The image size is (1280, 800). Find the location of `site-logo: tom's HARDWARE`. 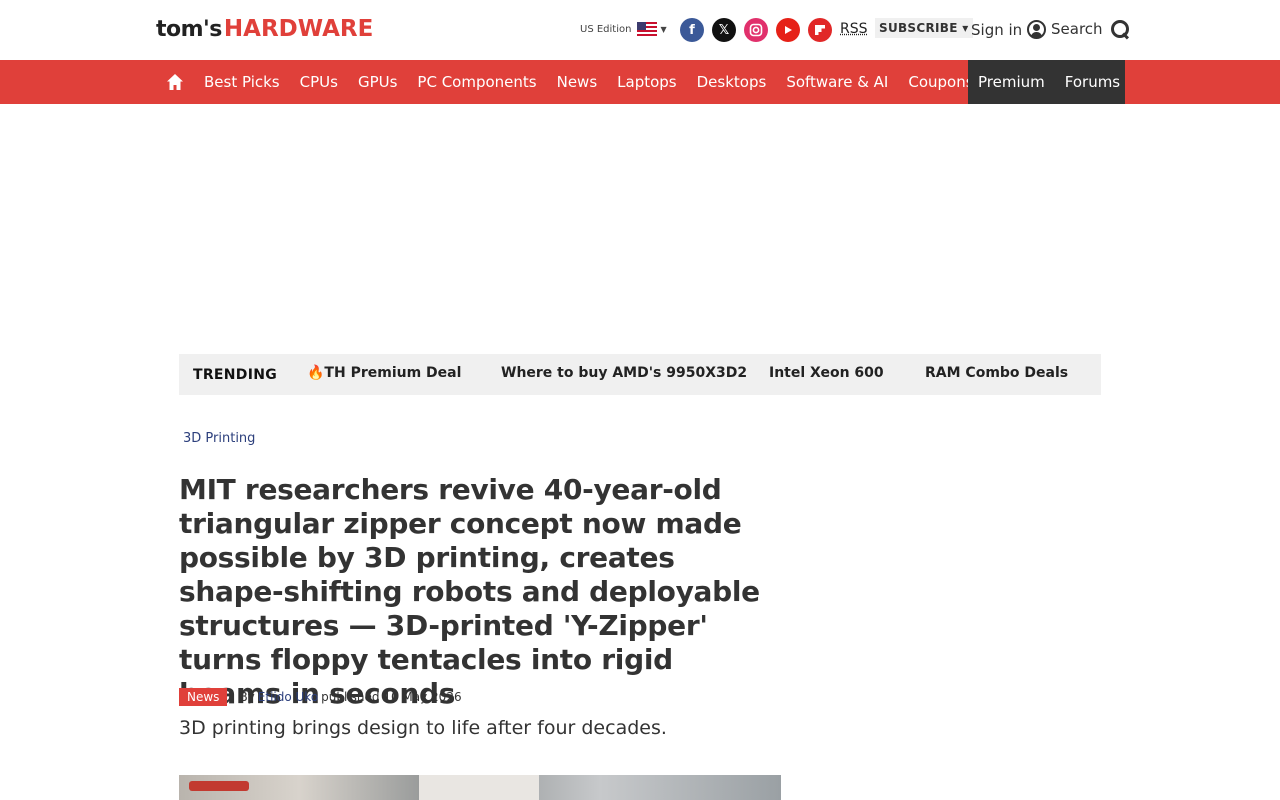

site-logo: tom's HARDWARE is located at coordinates (264, 30).